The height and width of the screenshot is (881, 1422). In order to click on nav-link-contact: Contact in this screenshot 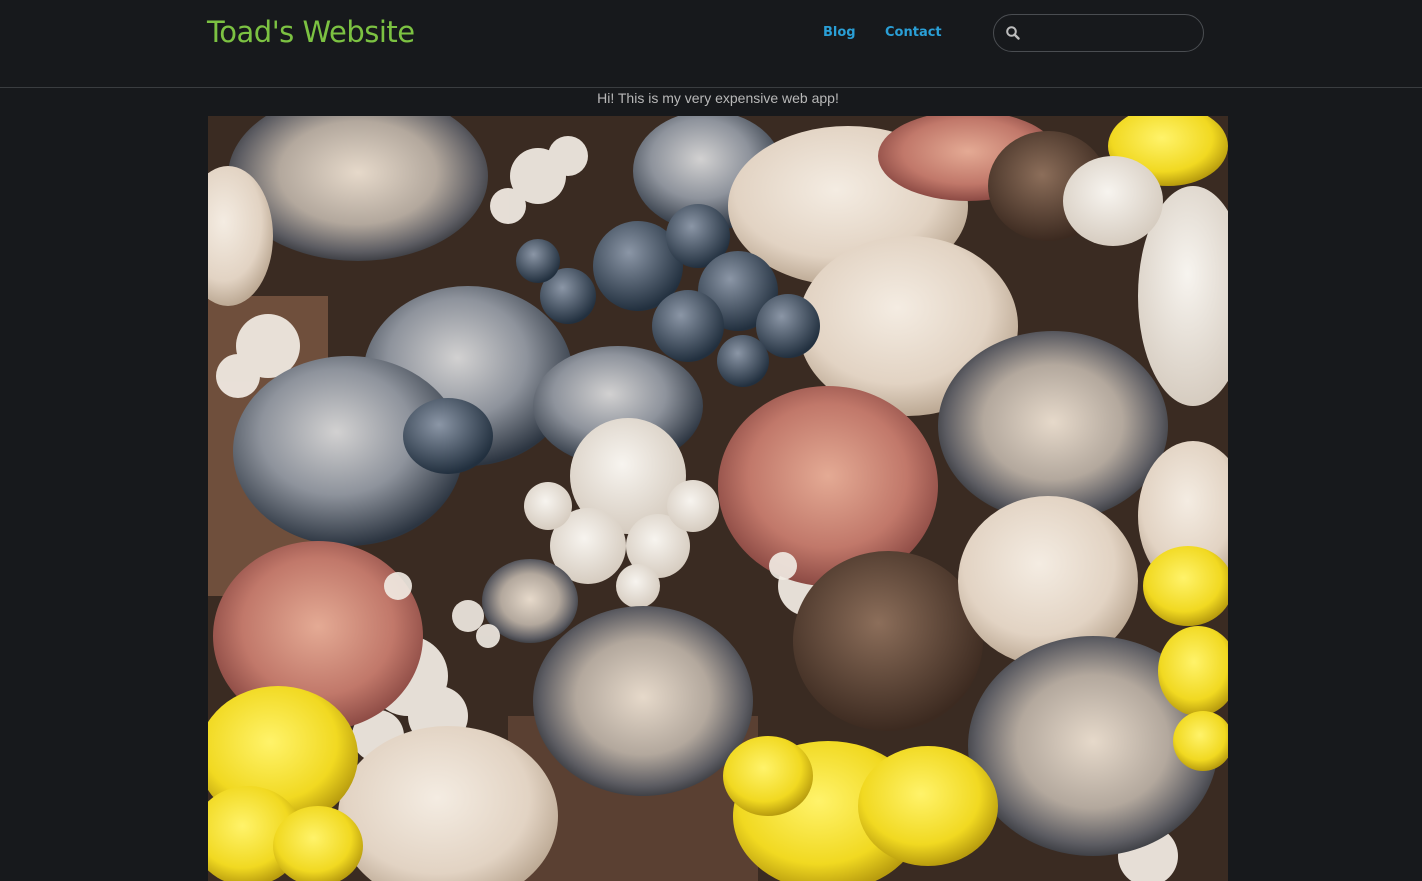, I will do `click(913, 33)`.